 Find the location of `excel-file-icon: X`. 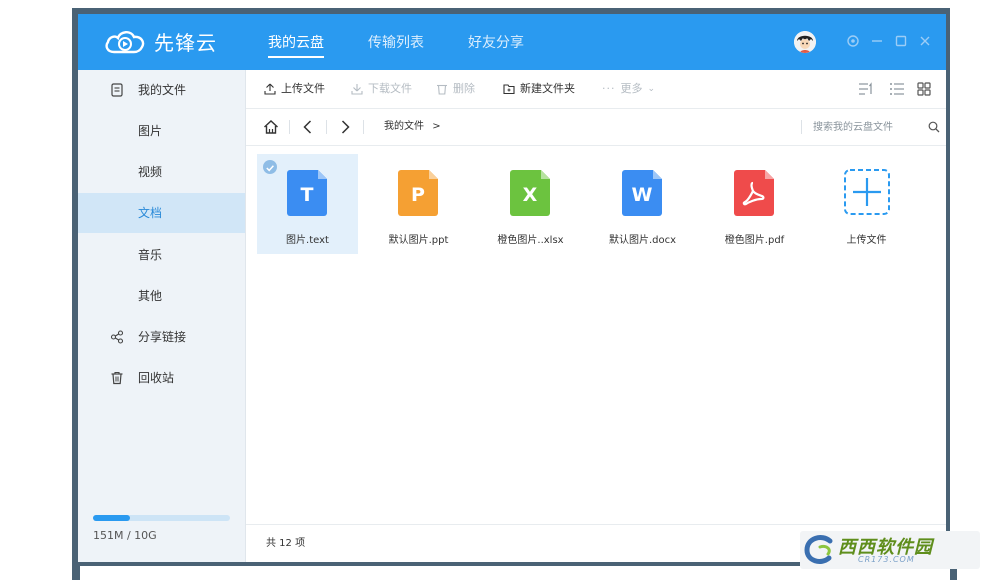

excel-file-icon: X is located at coordinates (530, 193).